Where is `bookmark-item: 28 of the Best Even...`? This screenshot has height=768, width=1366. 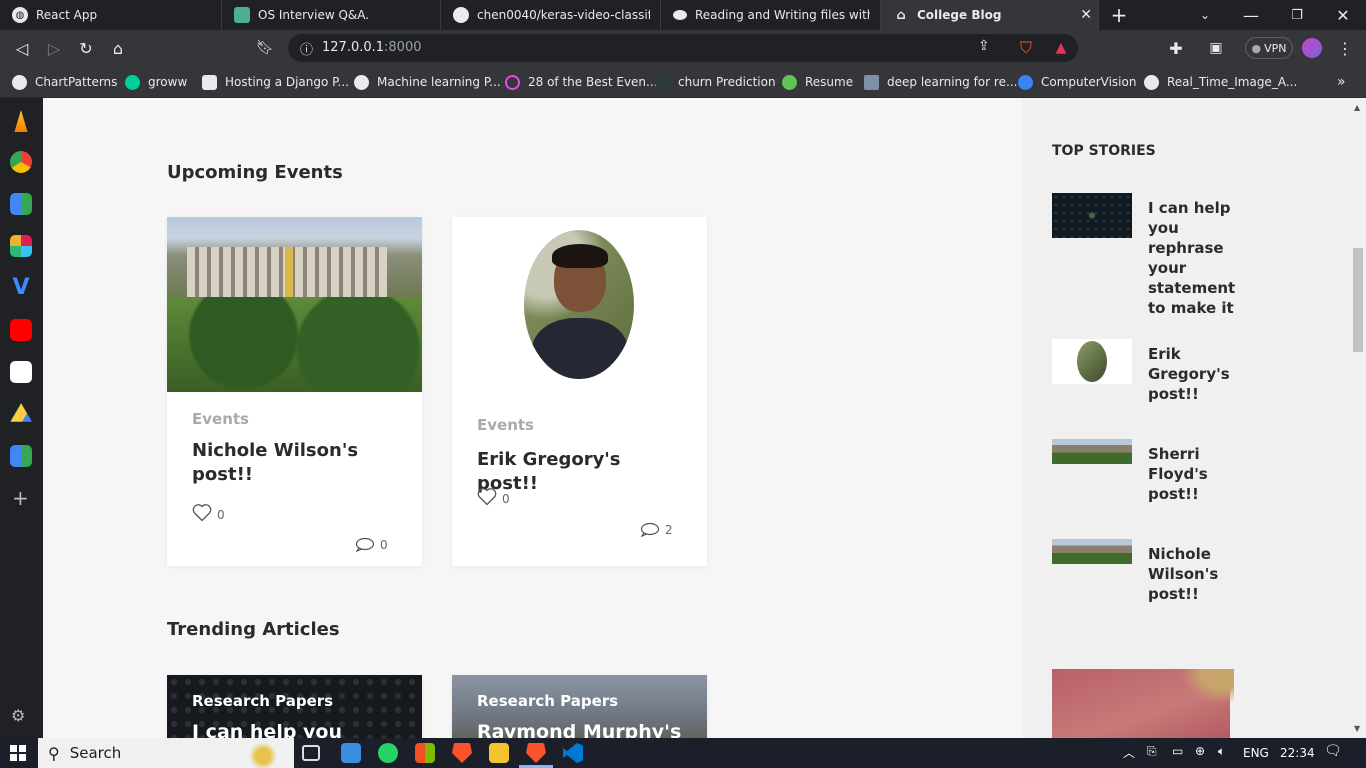
bookmark-item: 28 of the Best Even... is located at coordinates (581, 82).